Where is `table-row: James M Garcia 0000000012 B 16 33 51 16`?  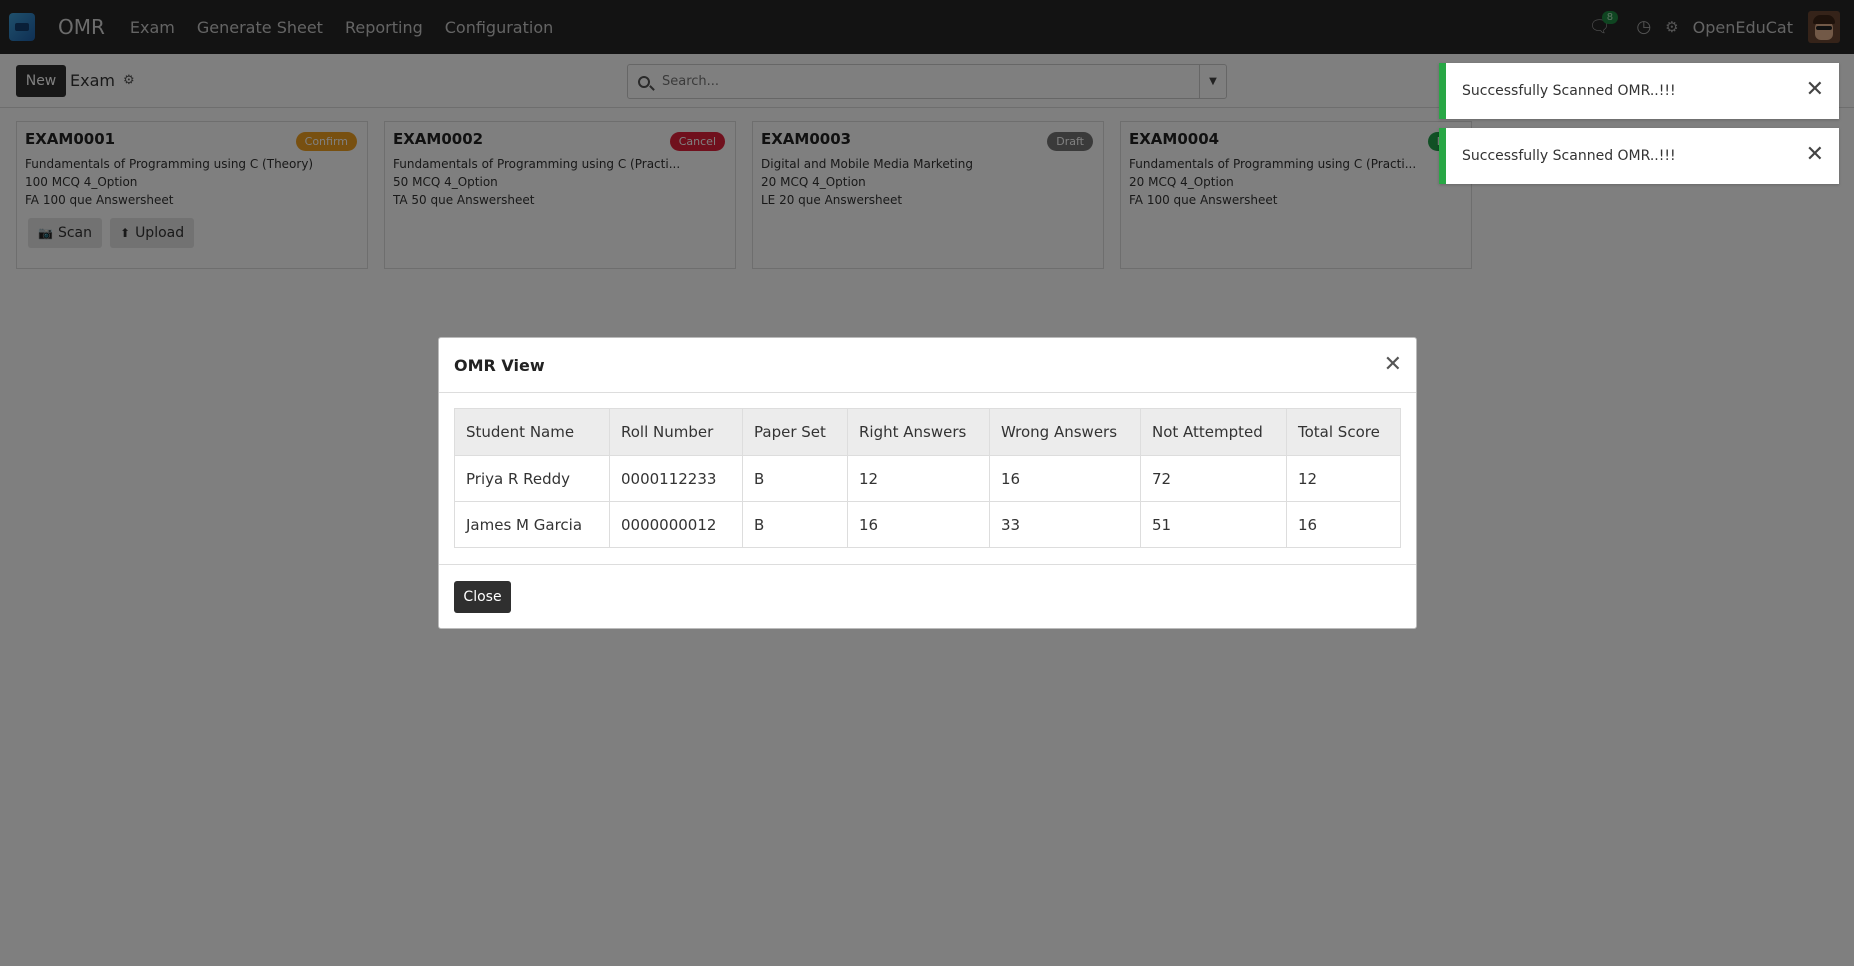
table-row: James M Garcia 0000000012 B 16 33 51 16 is located at coordinates (927, 524).